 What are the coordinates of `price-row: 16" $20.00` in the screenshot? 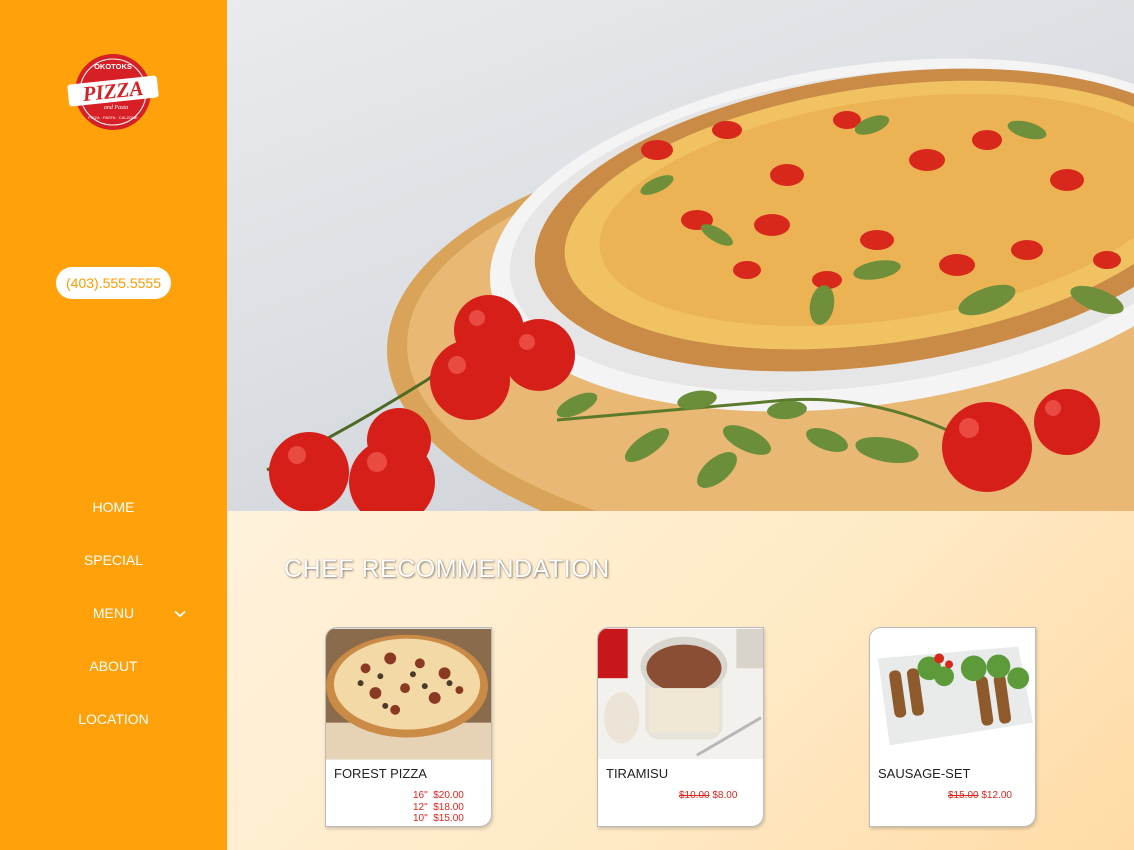 It's located at (438, 796).